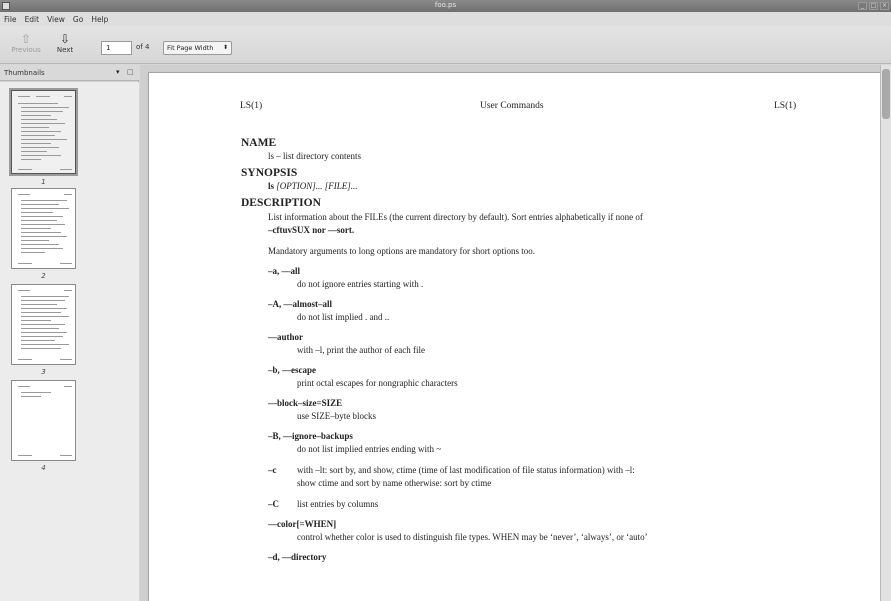 This screenshot has height=601, width=891. What do you see at coordinates (43, 276) in the screenshot?
I see `thumbnail-label-2: 2` at bounding box center [43, 276].